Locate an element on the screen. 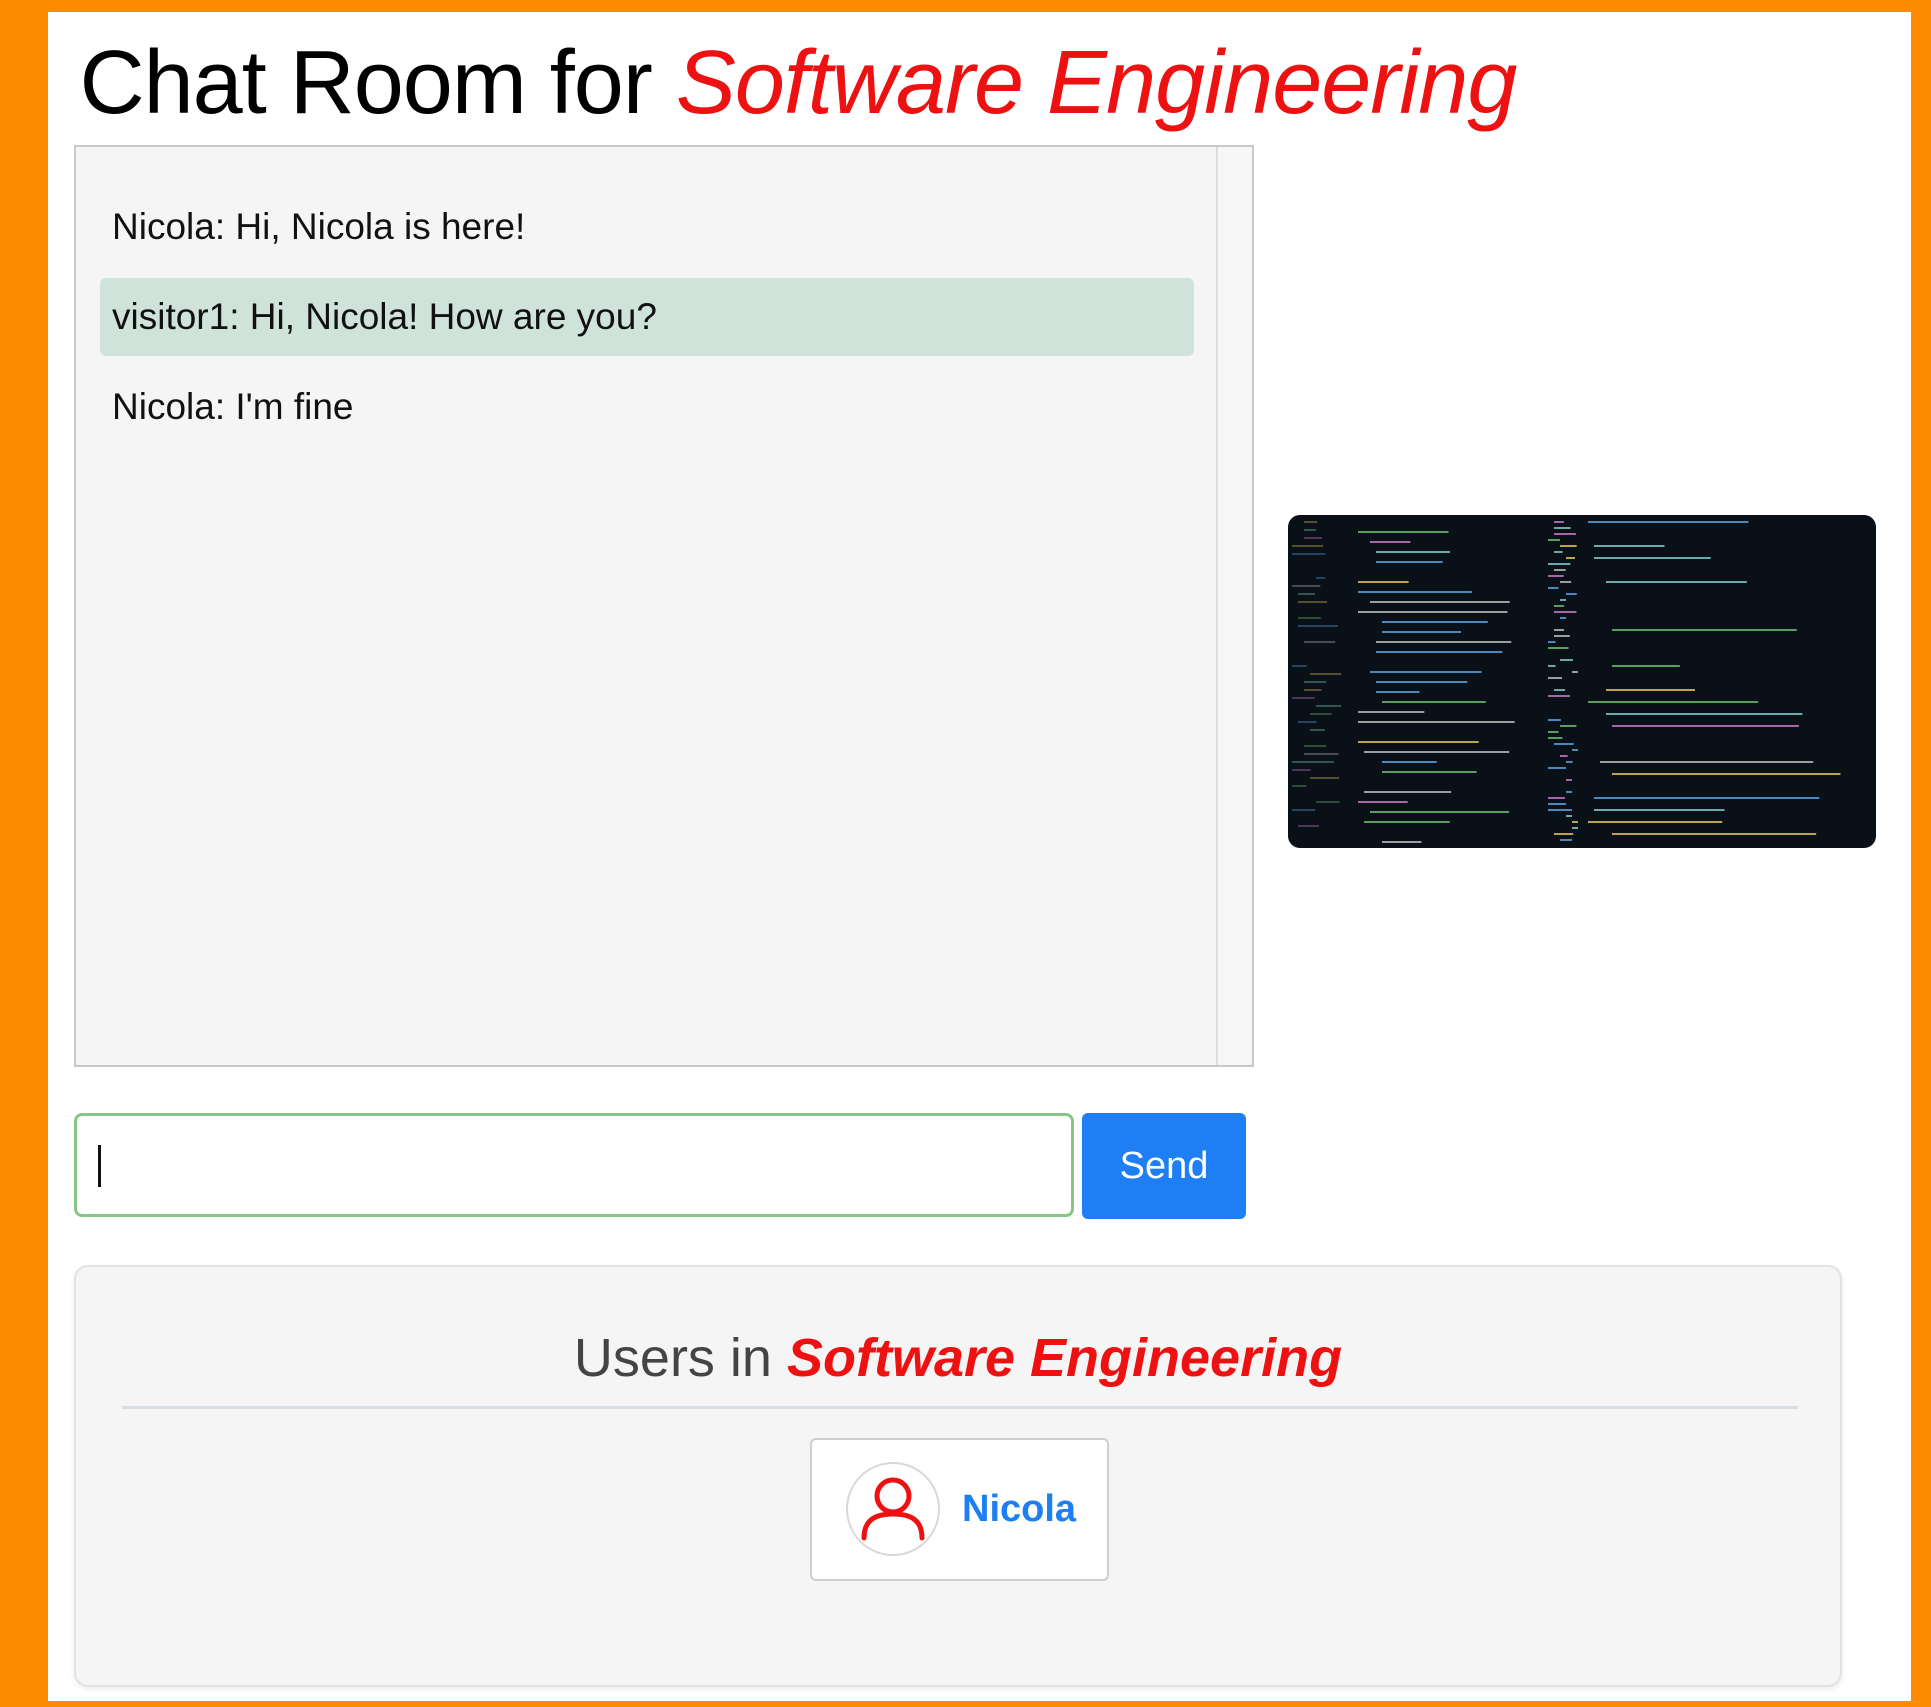  chat-message-highlighted: visitor1: Hi, Nicola! How are you? is located at coordinates (647, 317).